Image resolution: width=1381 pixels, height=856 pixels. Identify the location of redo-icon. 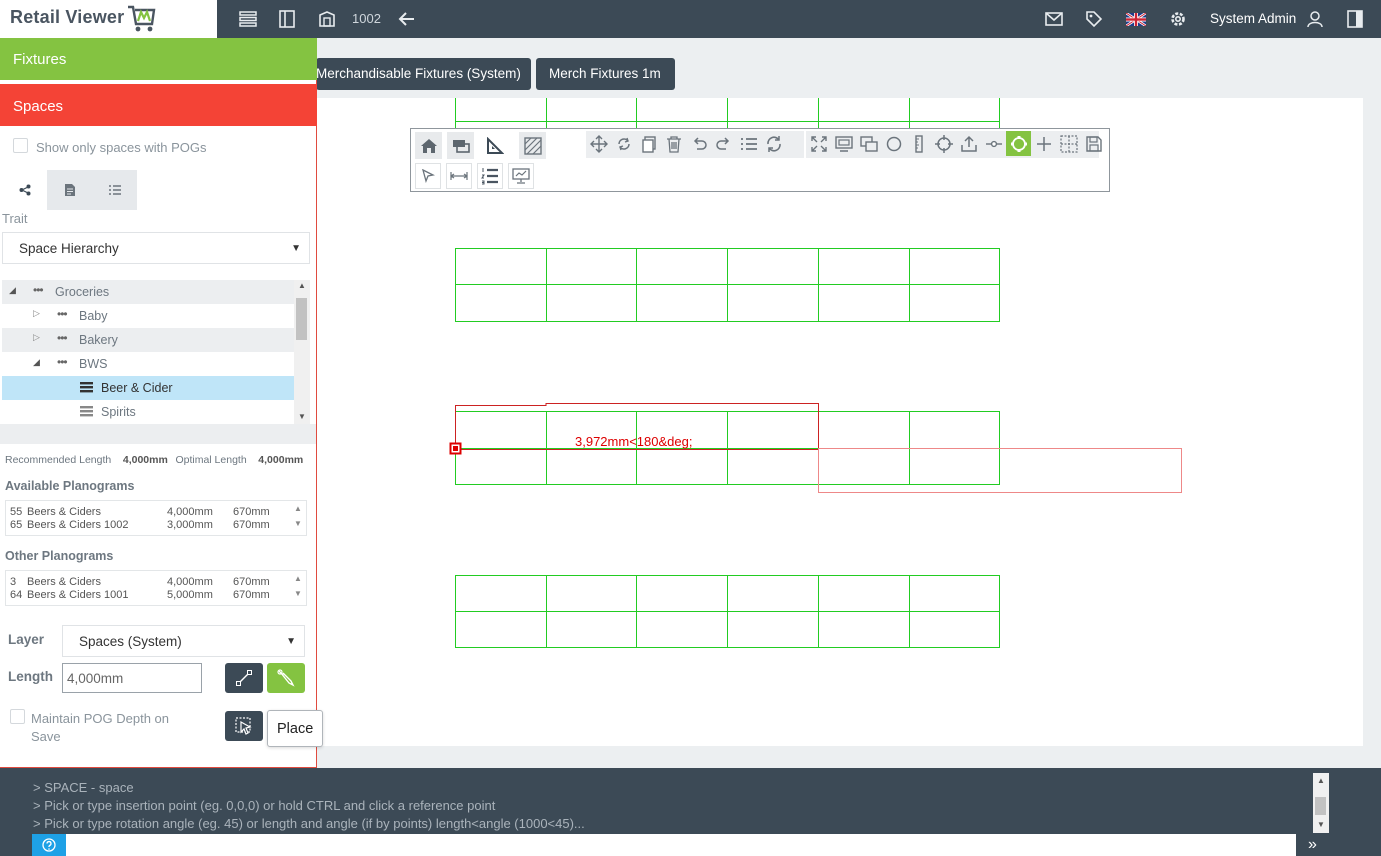
(723, 143).